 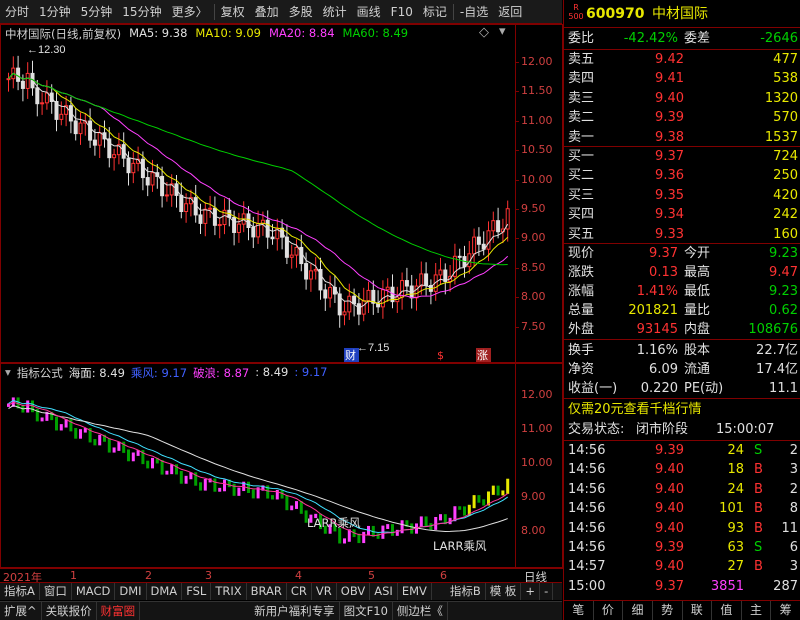 What do you see at coordinates (587, 489) in the screenshot?
I see `tick-time: 14:56` at bounding box center [587, 489].